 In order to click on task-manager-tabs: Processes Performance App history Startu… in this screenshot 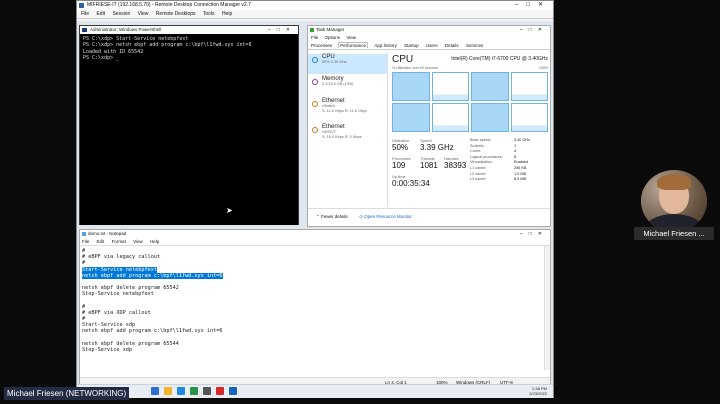, I will do `click(429, 46)`.